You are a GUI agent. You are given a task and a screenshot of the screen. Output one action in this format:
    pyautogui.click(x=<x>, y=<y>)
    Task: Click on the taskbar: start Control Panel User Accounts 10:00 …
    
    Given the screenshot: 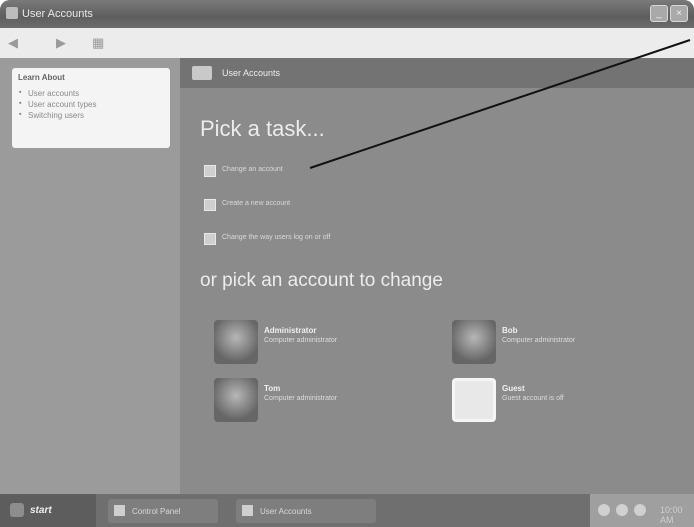 What is the action you would take?
    pyautogui.click(x=347, y=510)
    